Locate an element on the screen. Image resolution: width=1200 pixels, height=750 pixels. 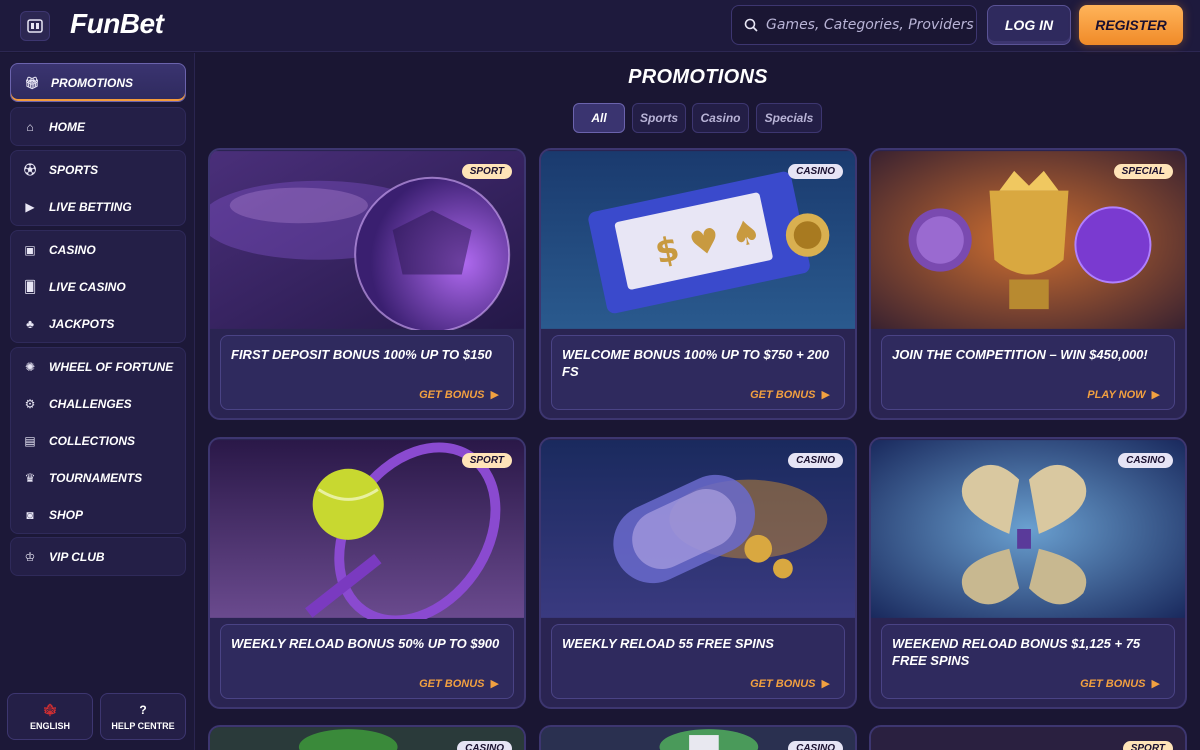
sidebar-item-label: WHEEL OF FORTUNE is located at coordinates (111, 366).